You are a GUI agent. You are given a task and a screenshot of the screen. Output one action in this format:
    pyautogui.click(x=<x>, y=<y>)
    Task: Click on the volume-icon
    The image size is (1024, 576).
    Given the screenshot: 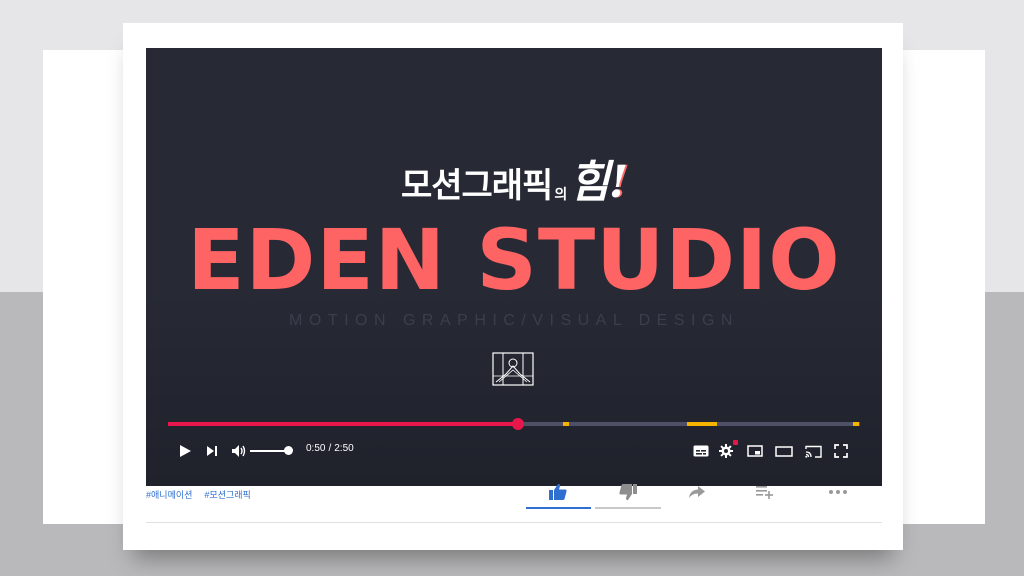 What is the action you would take?
    pyautogui.click(x=239, y=451)
    